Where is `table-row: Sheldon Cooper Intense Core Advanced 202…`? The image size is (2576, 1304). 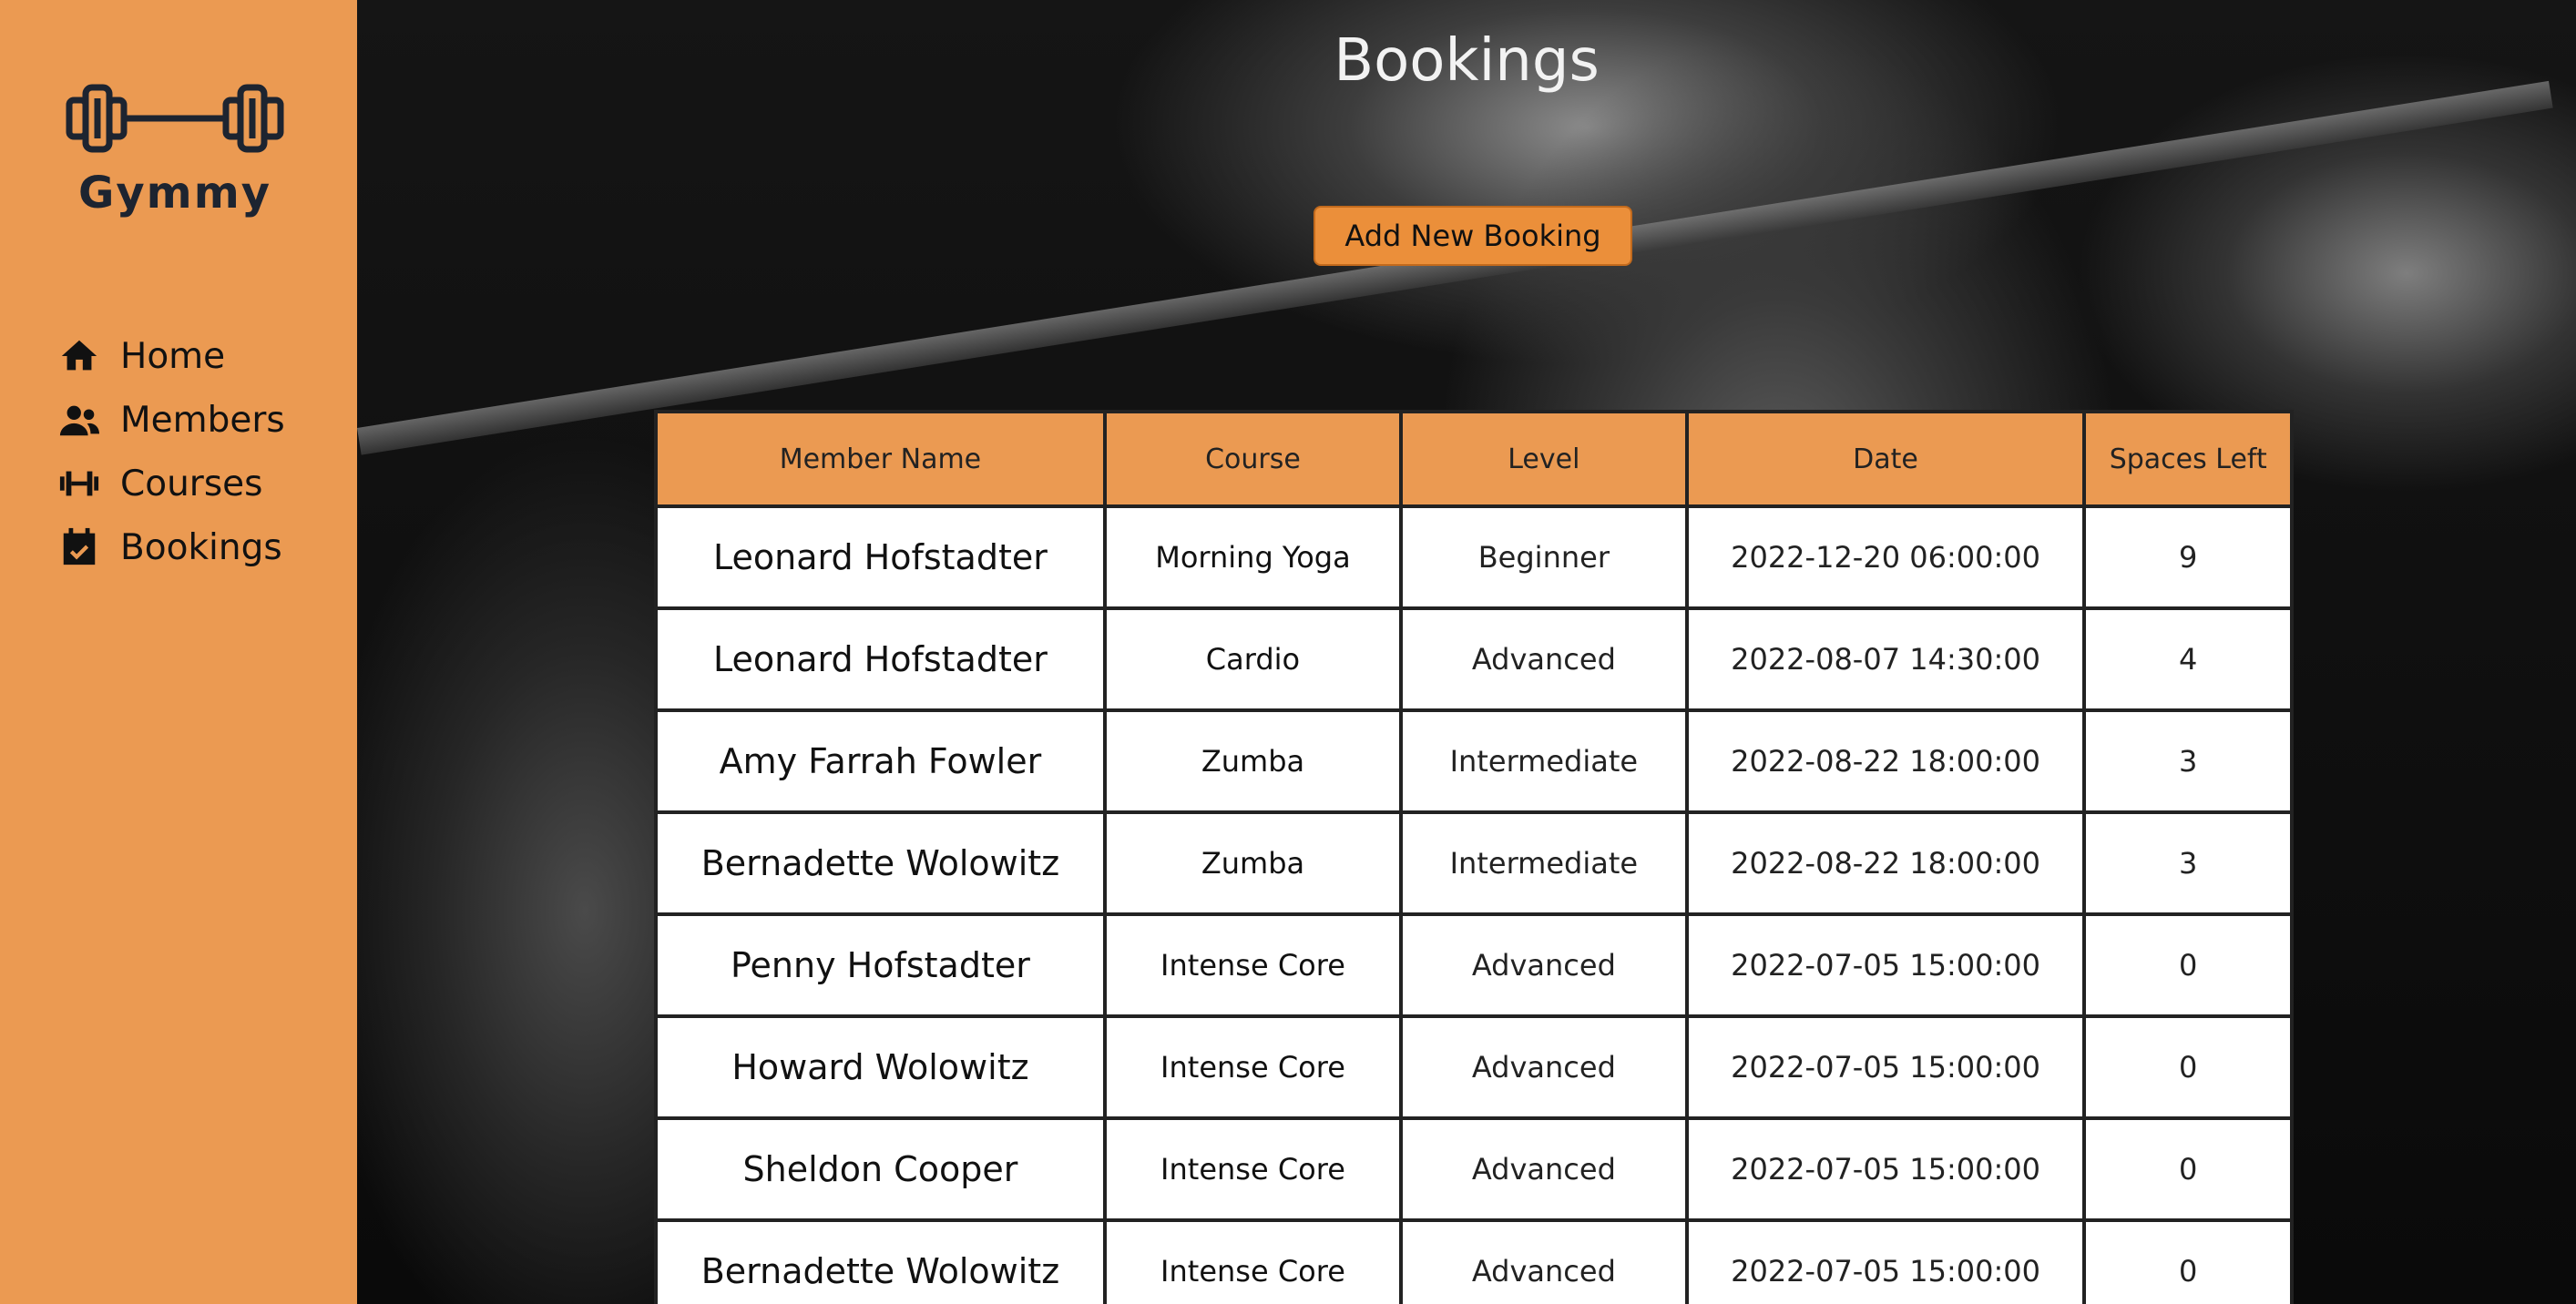 table-row: Sheldon Cooper Intense Core Advanced 202… is located at coordinates (1474, 1169).